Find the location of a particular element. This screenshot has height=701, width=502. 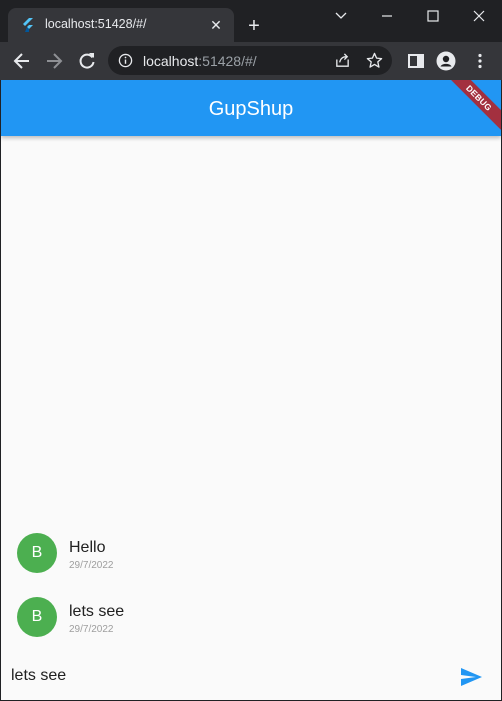

browser-tabstrip: localhost:51428/#/ ✕ + is located at coordinates (251, 21).